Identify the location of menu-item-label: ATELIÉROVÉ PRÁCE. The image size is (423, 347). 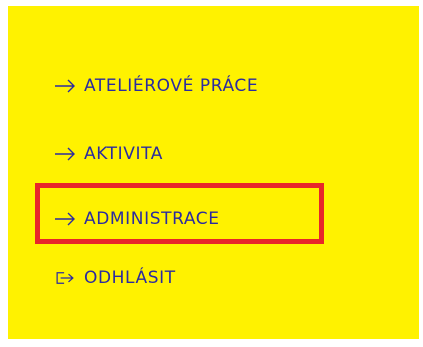
(171, 86).